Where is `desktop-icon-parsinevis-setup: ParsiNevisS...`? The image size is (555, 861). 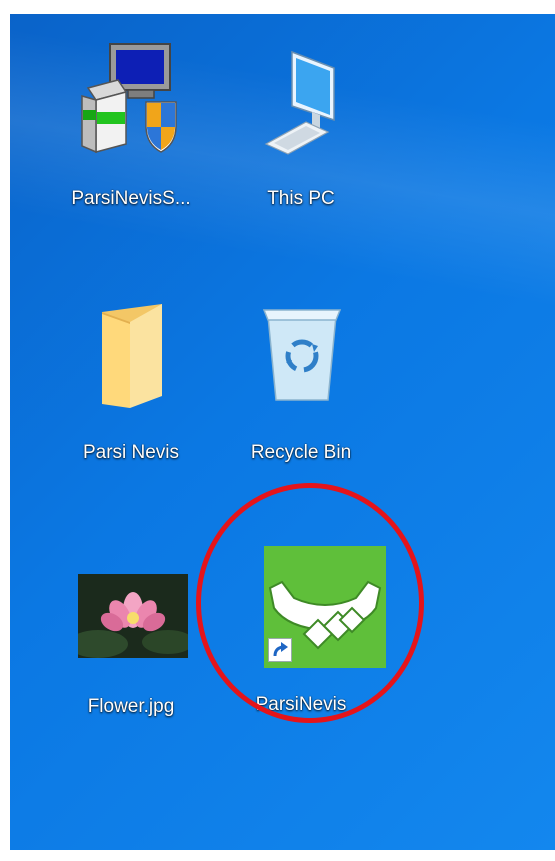 desktop-icon-parsinevis-setup: ParsiNevisS... is located at coordinates (131, 125).